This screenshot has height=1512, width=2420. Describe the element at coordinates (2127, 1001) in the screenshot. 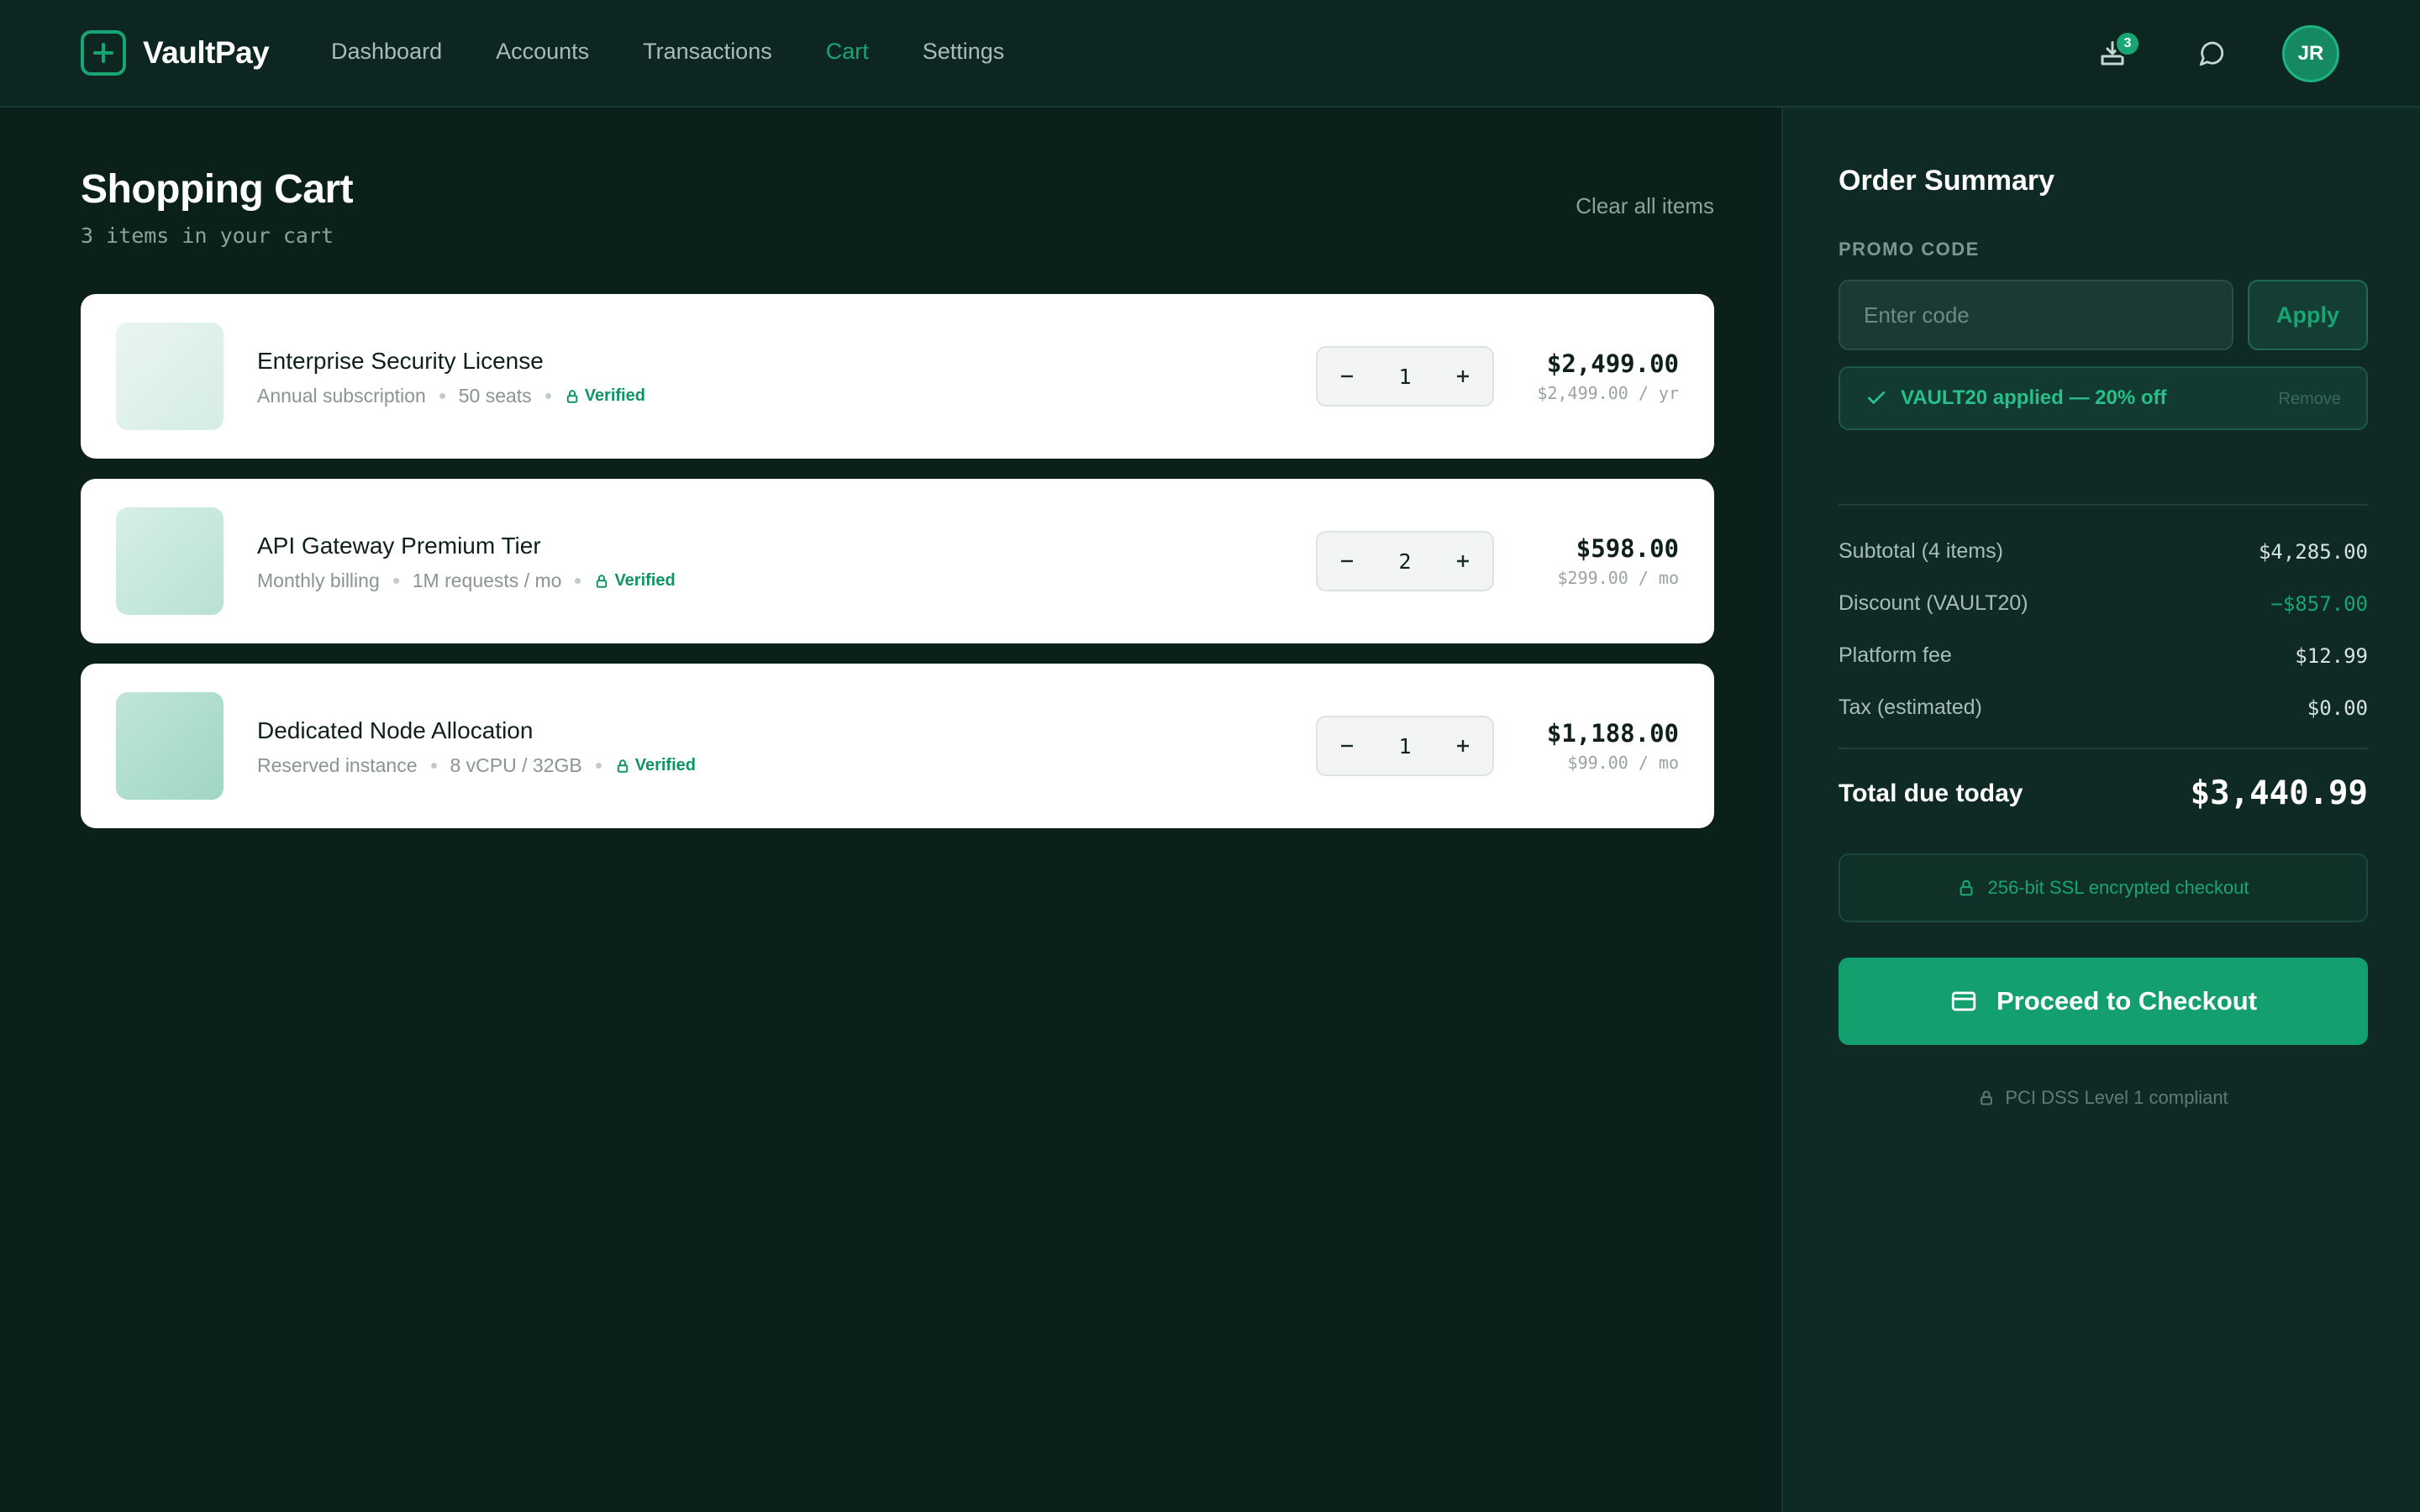

I see `checkout-label: Proceed to Checkout` at that location.